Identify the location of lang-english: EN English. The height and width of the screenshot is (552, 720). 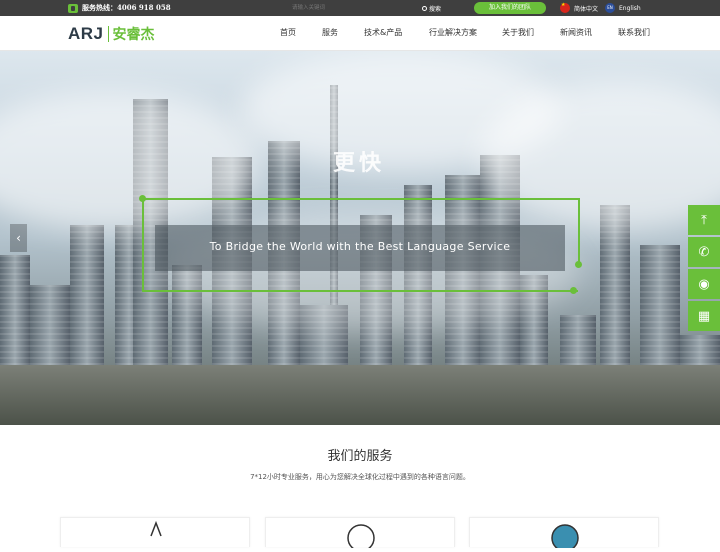
(623, 8).